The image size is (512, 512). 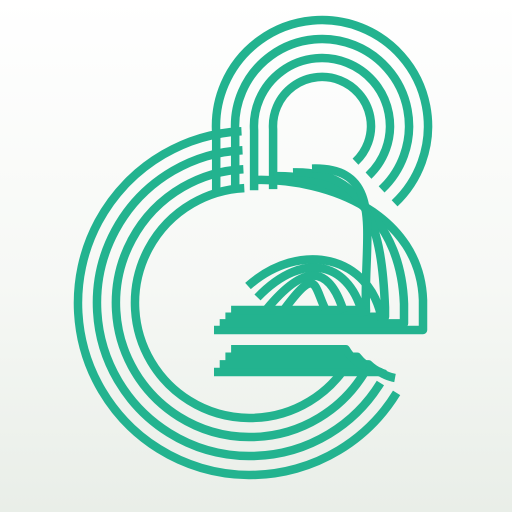 What do you see at coordinates (305, 375) in the screenshot?
I see `base-line` at bounding box center [305, 375].